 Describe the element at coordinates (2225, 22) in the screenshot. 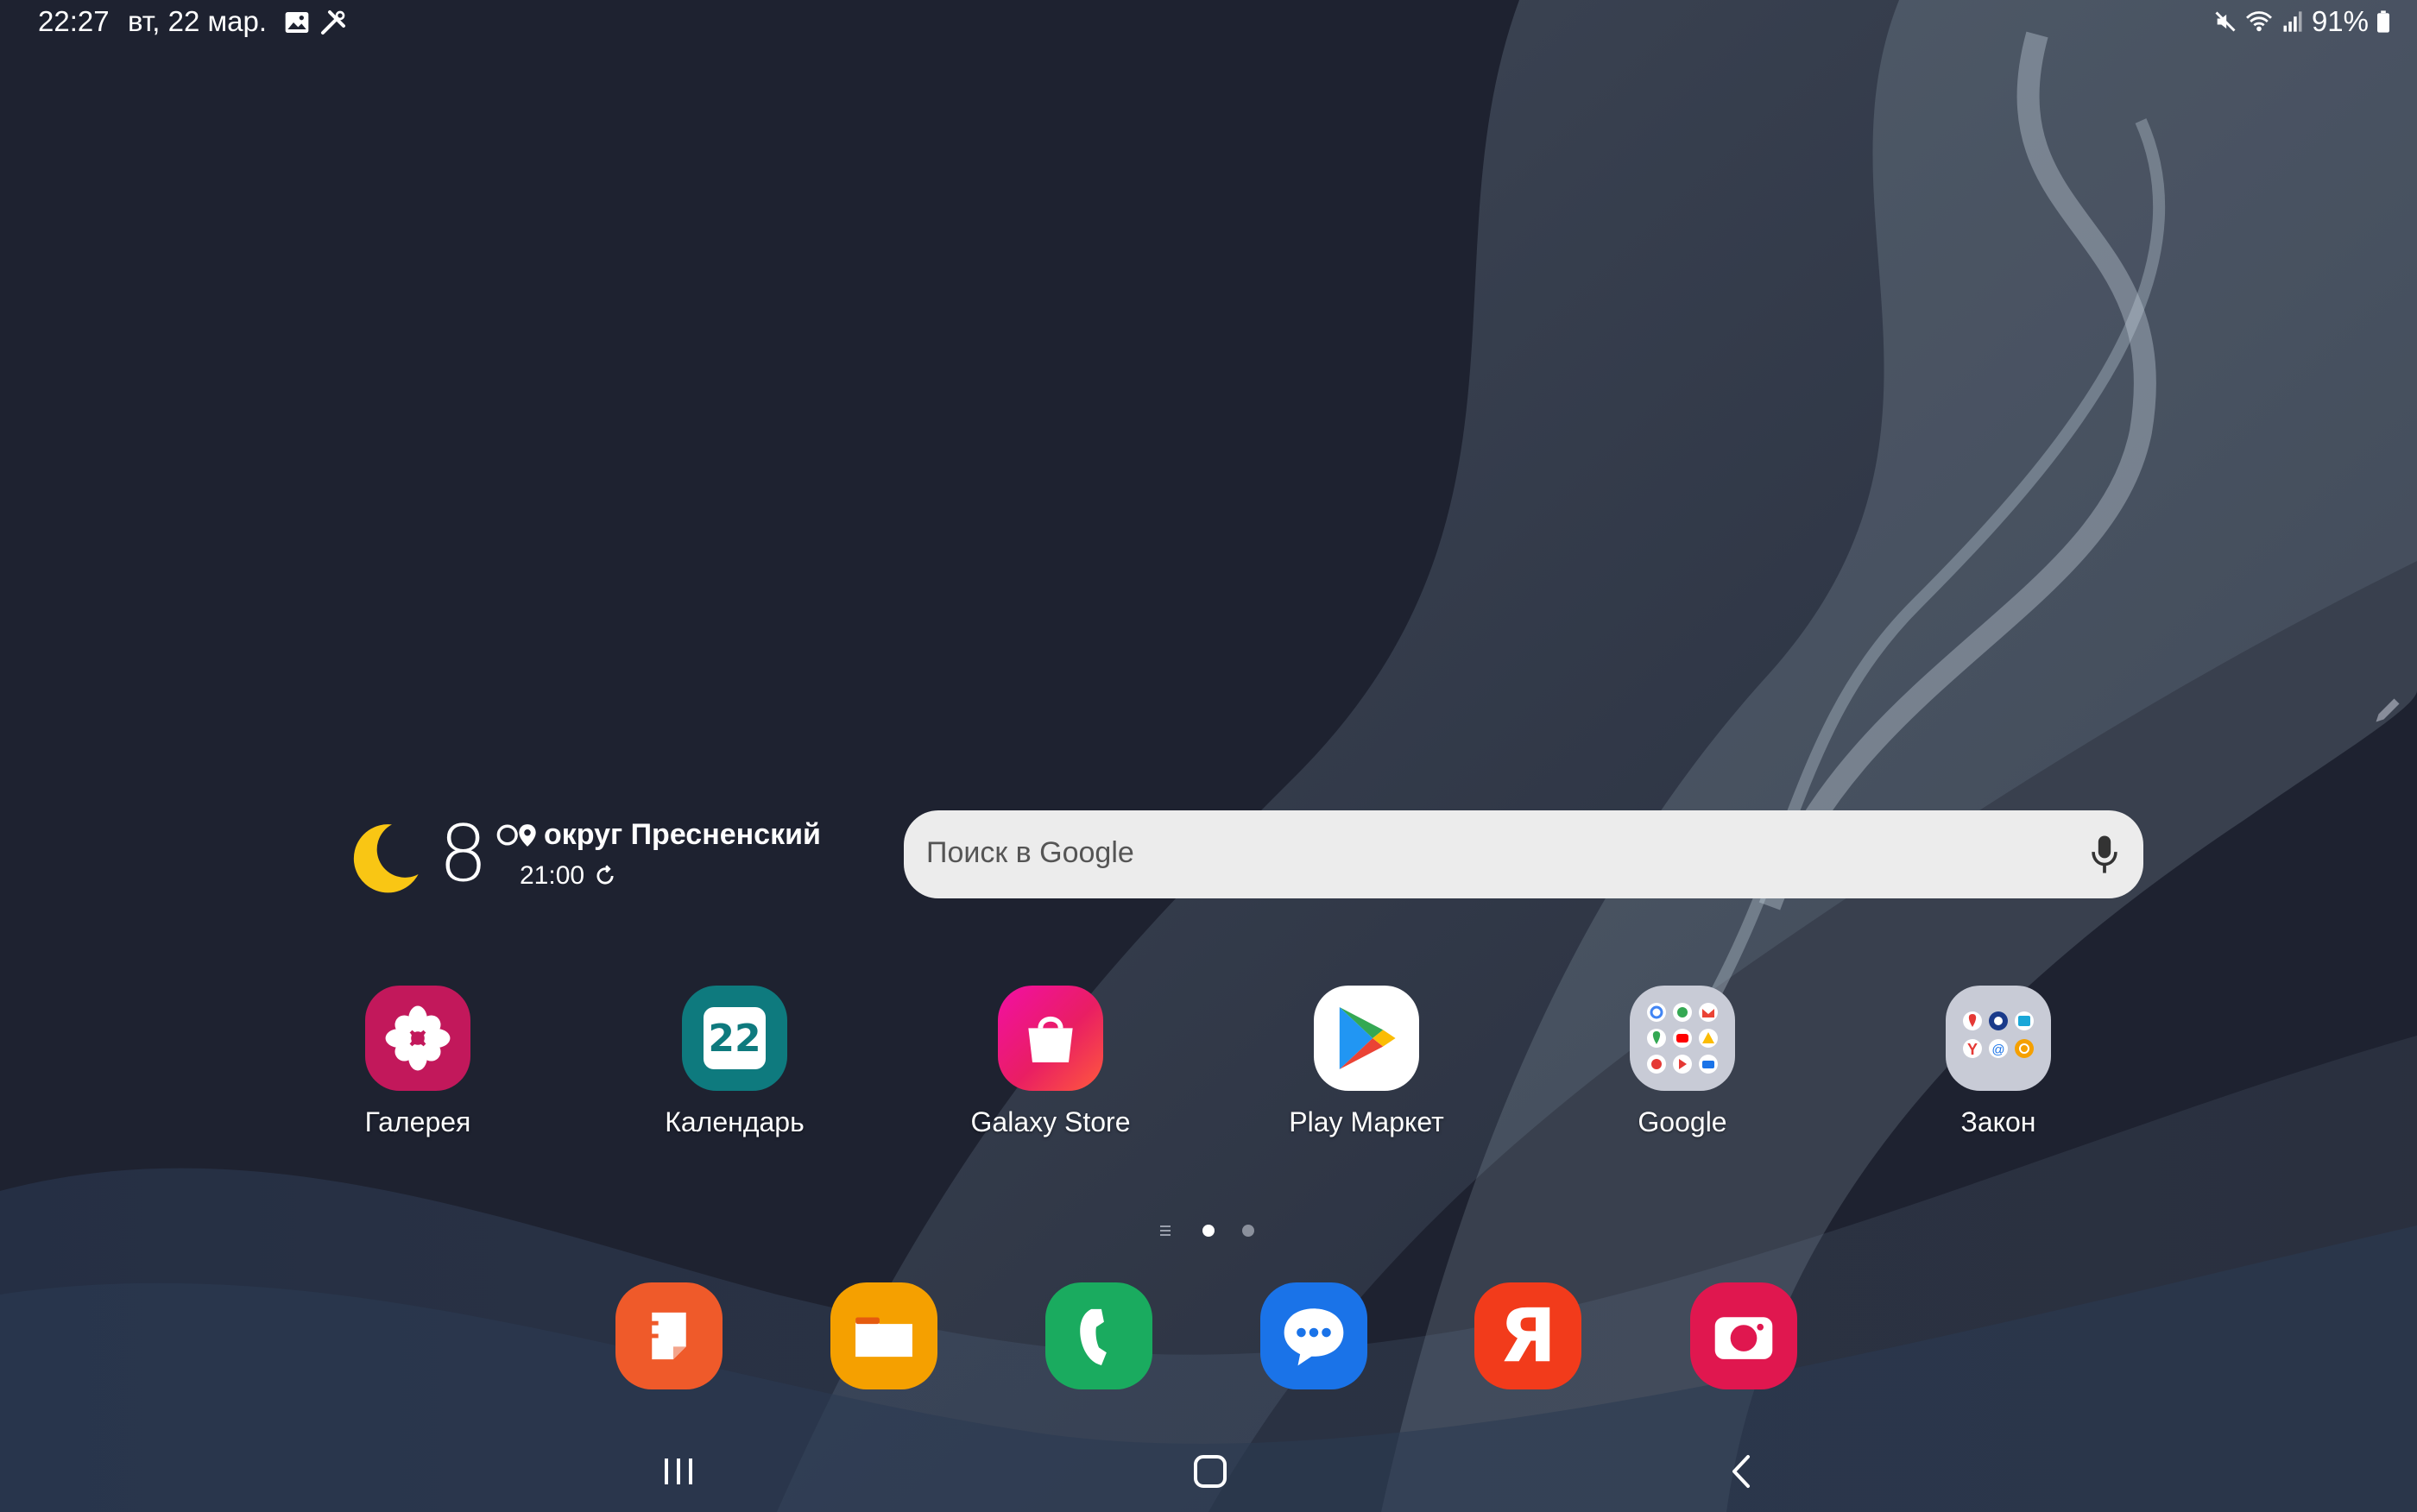

I see `mute-icon` at that location.